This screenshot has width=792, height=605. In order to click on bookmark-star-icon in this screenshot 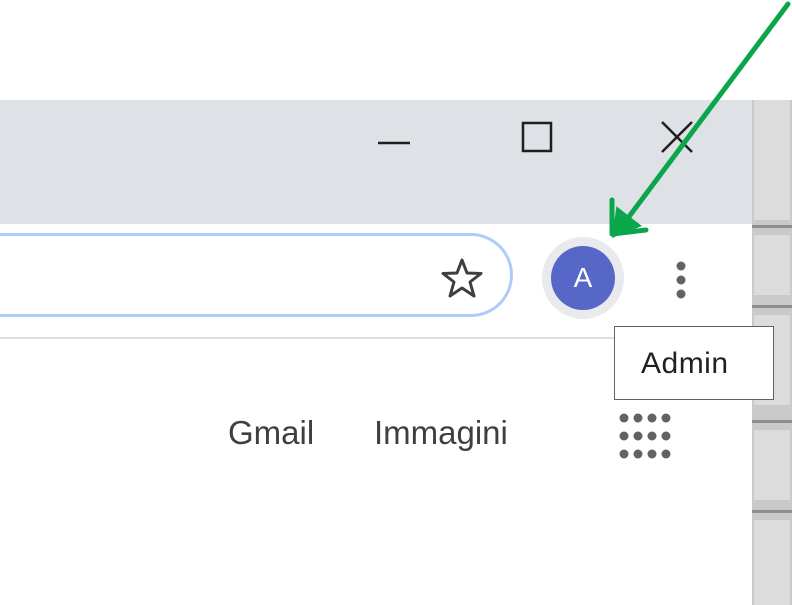, I will do `click(462, 278)`.